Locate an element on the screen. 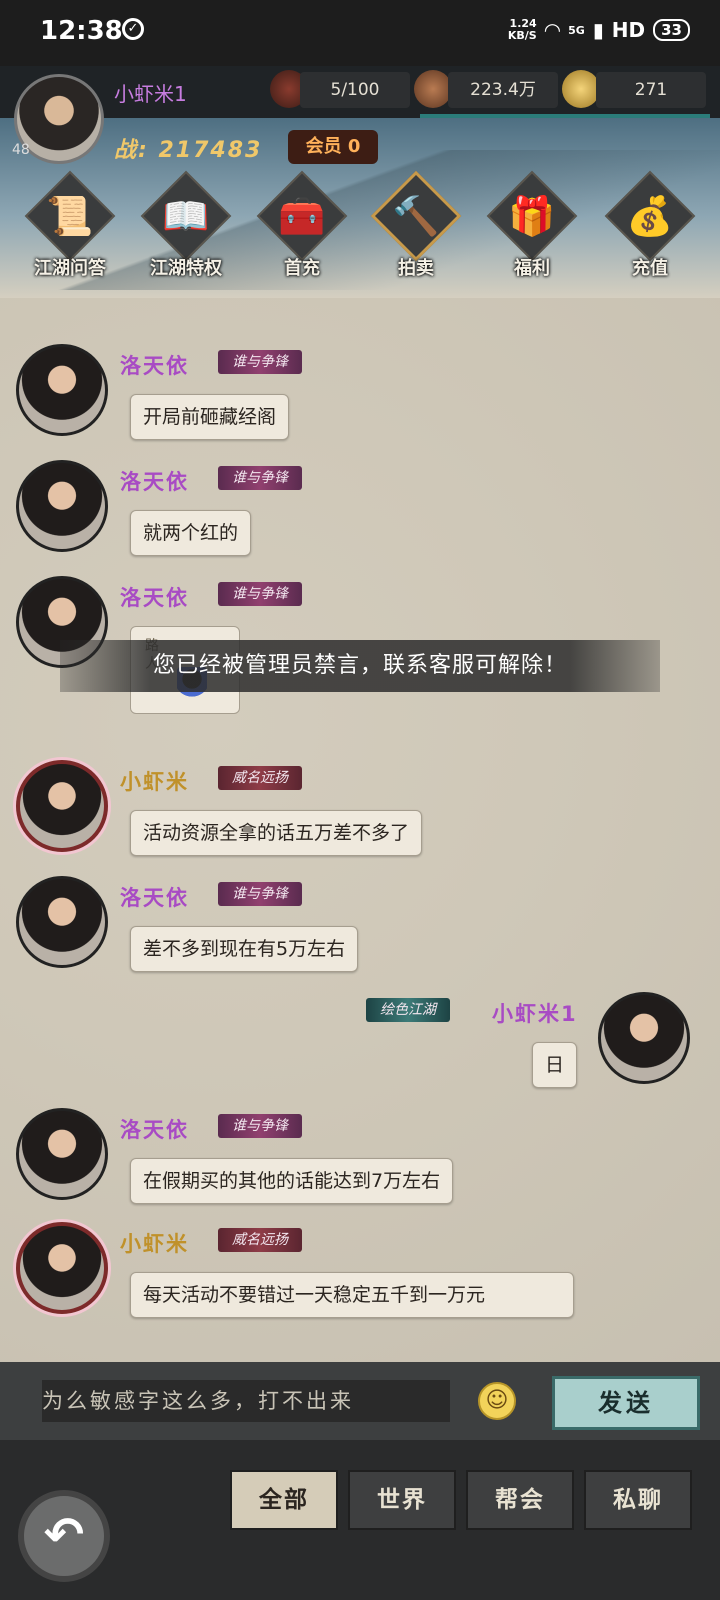 This screenshot has height=1600, width=720. message-bubble: 开局前砸藏经阁 is located at coordinates (210, 417).